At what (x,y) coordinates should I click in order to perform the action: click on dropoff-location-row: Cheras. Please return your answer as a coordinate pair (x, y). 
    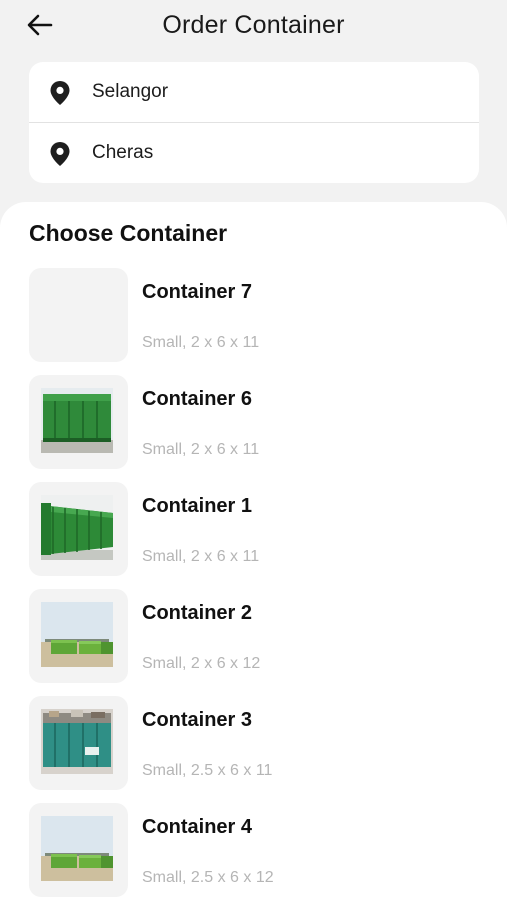
    Looking at the image, I should click on (254, 152).